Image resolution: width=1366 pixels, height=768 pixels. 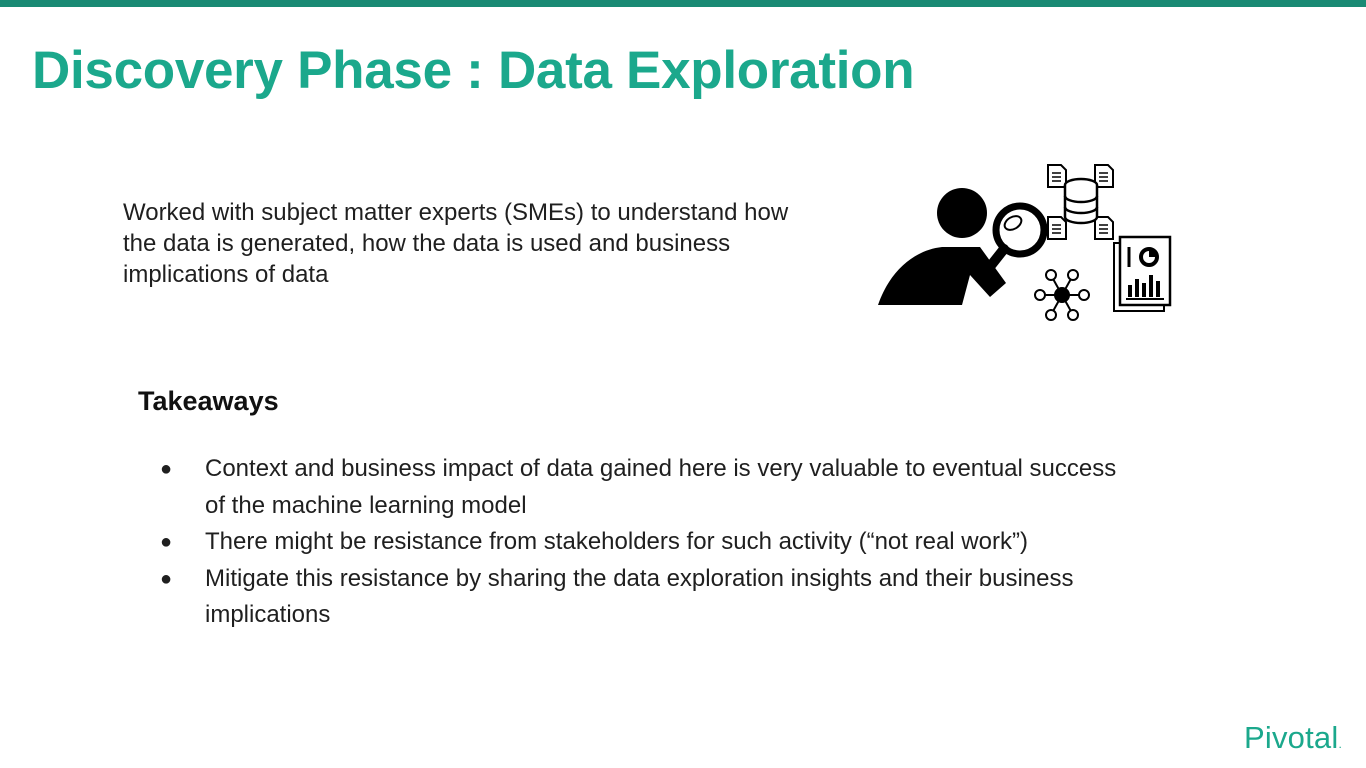 I want to click on pivotal-logo: Pivotal., so click(x=1293, y=741).